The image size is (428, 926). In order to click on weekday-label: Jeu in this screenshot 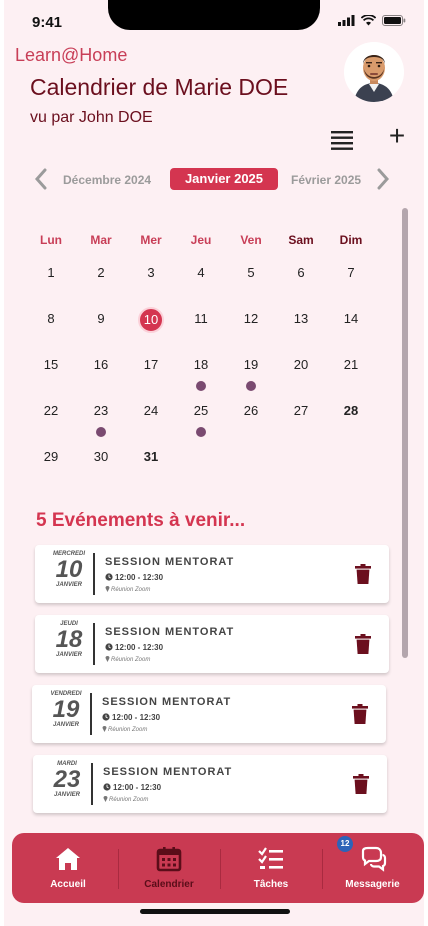, I will do `click(201, 240)`.